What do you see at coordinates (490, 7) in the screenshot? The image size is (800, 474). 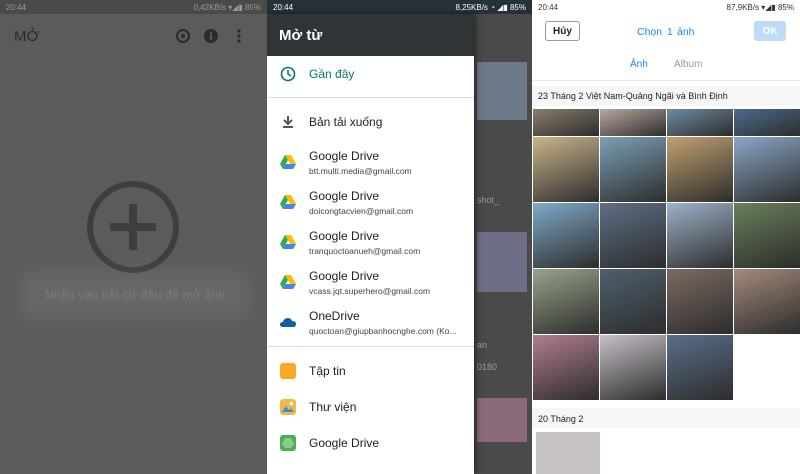 I see `status-info: 8,25KB/s ◔ ◢▮ 85%` at bounding box center [490, 7].